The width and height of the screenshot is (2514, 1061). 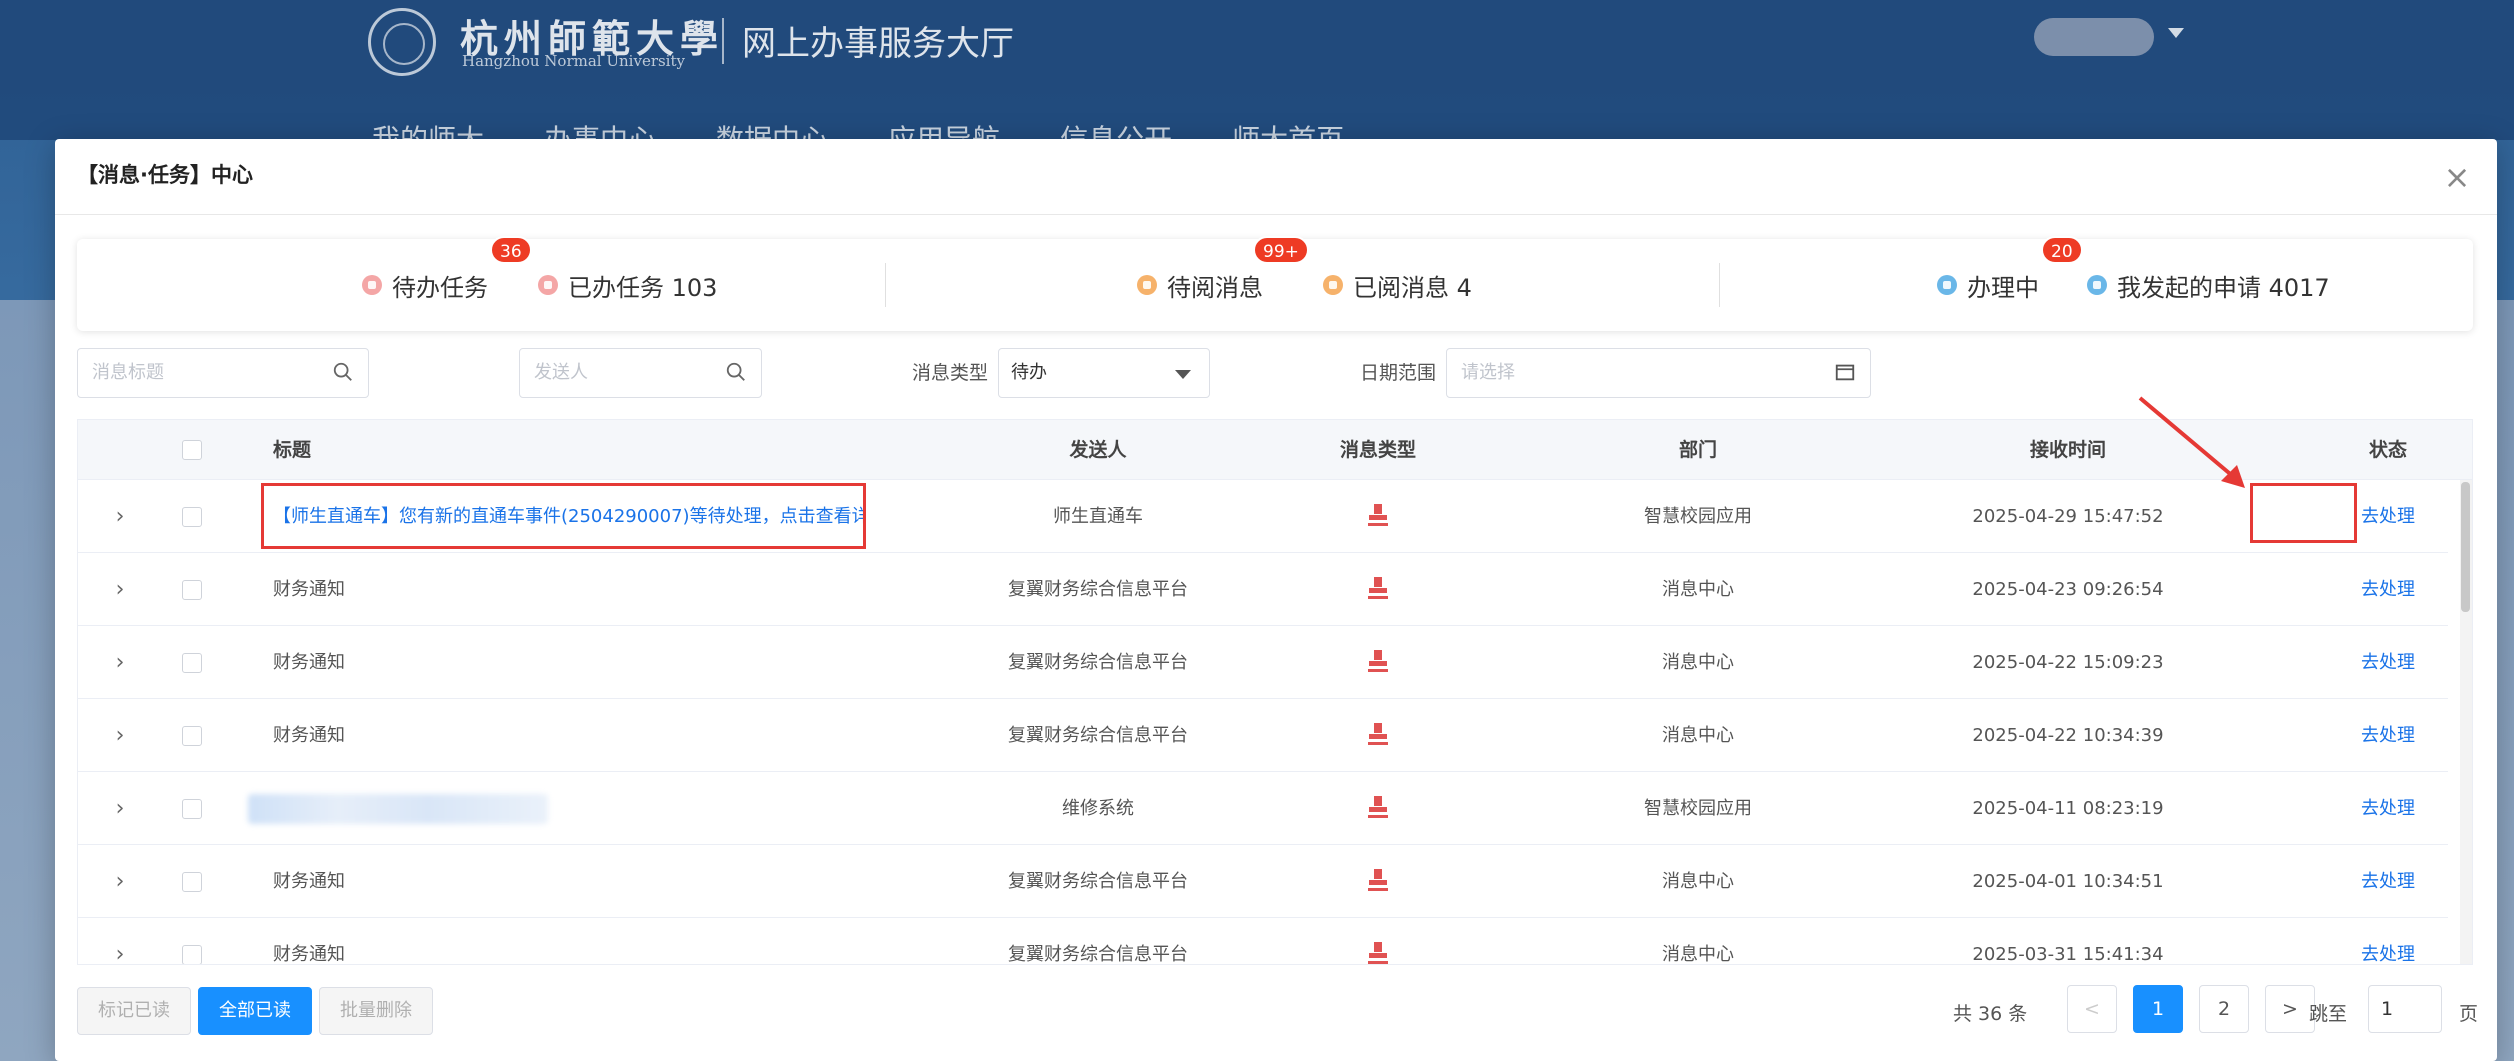 What do you see at coordinates (2303, 513) in the screenshot?
I see `highlight-box-status` at bounding box center [2303, 513].